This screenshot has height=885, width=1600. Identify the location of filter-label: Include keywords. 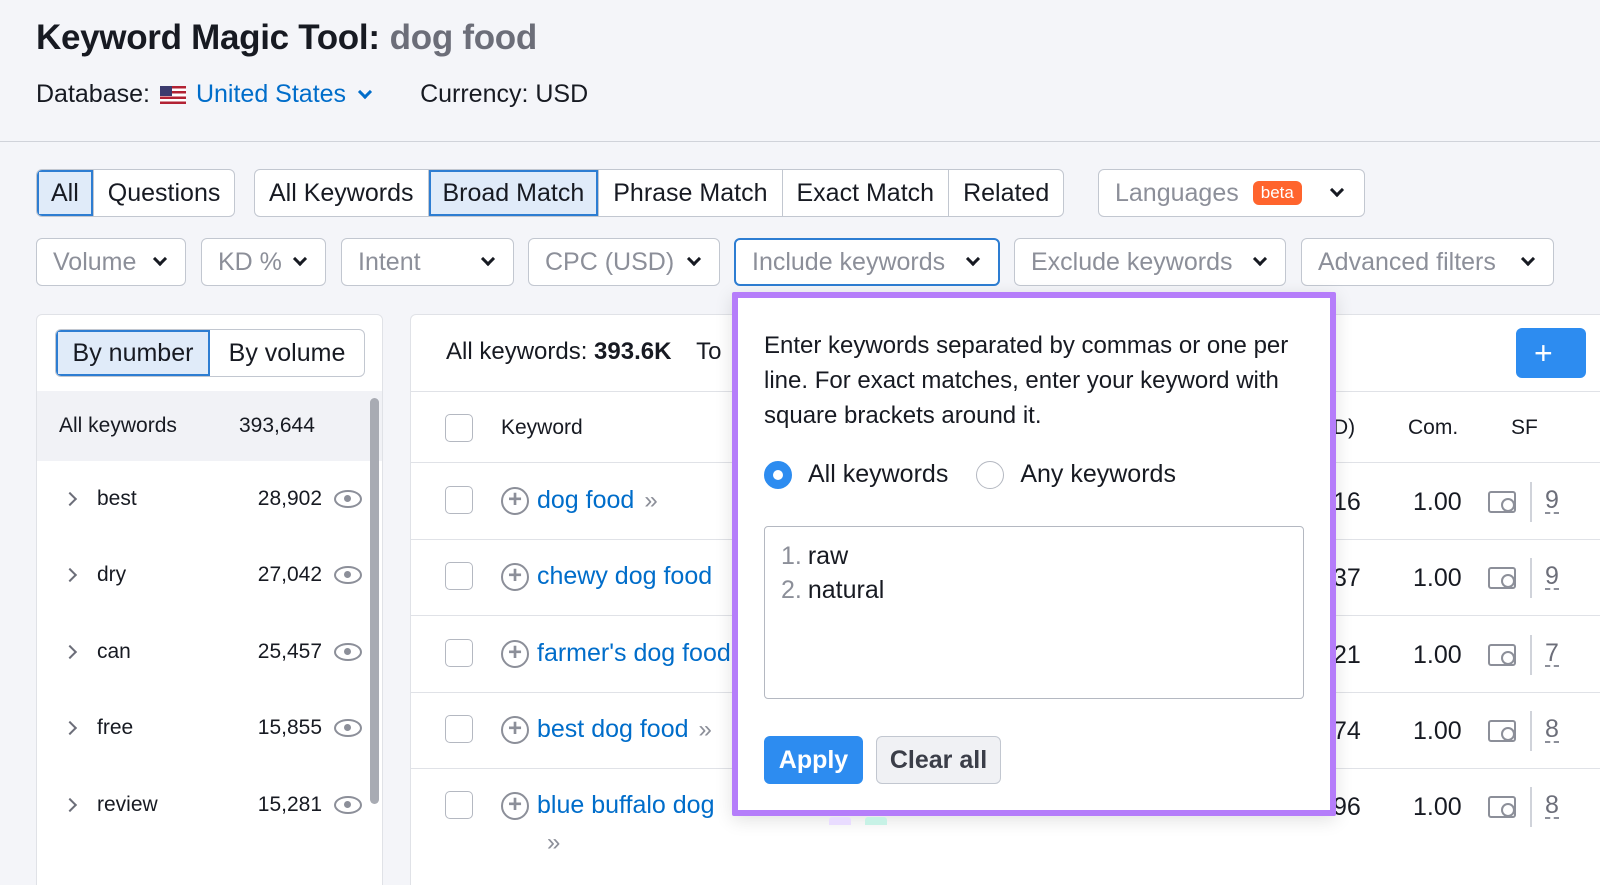
(849, 261).